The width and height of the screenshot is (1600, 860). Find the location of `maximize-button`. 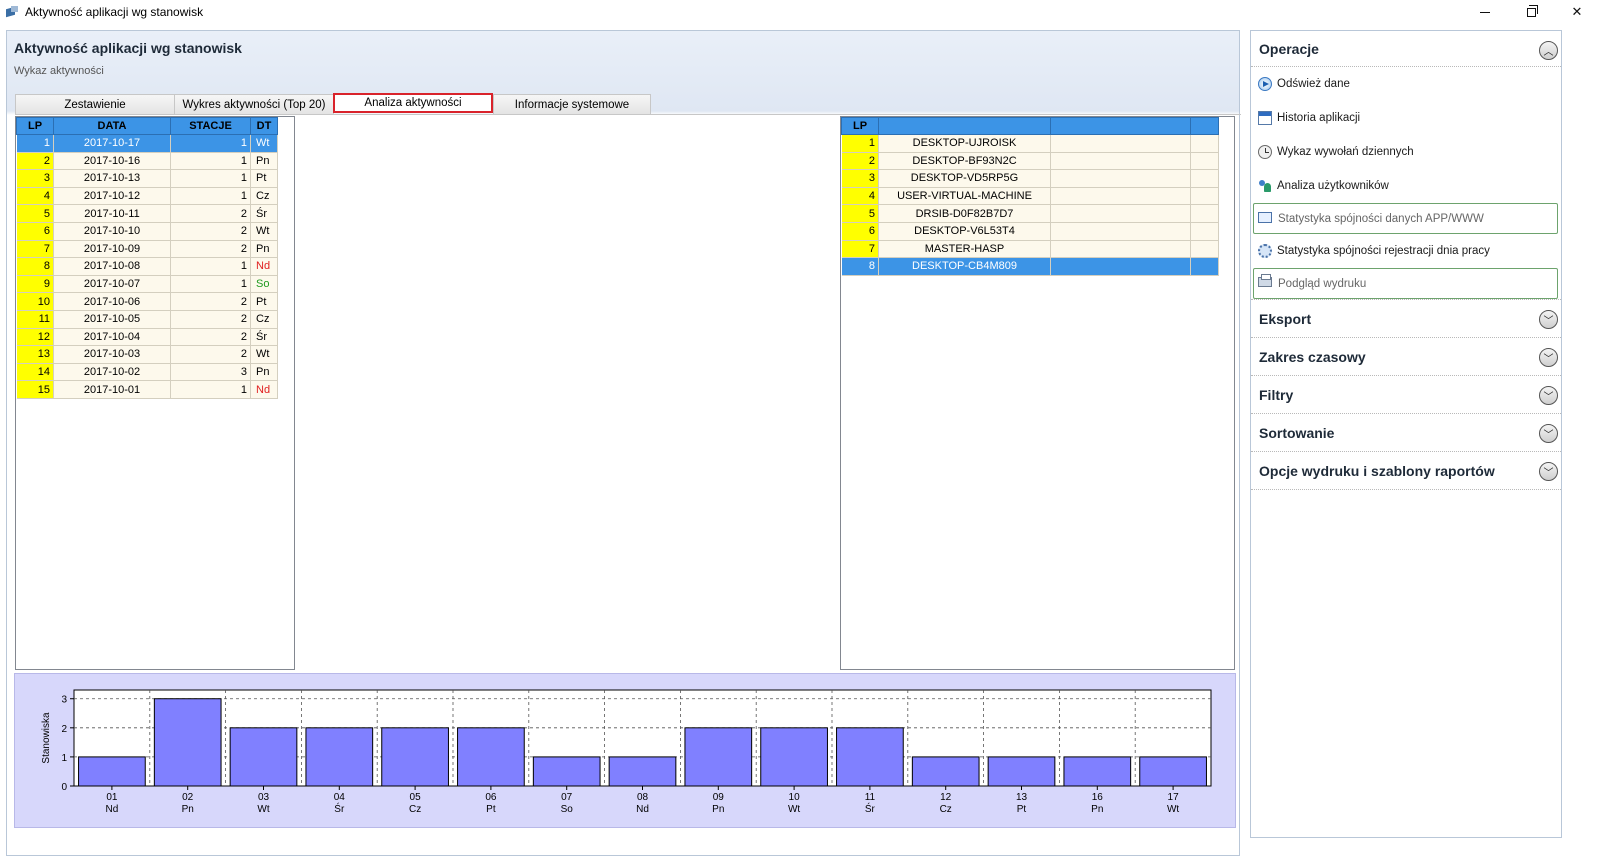

maximize-button is located at coordinates (1531, 12).